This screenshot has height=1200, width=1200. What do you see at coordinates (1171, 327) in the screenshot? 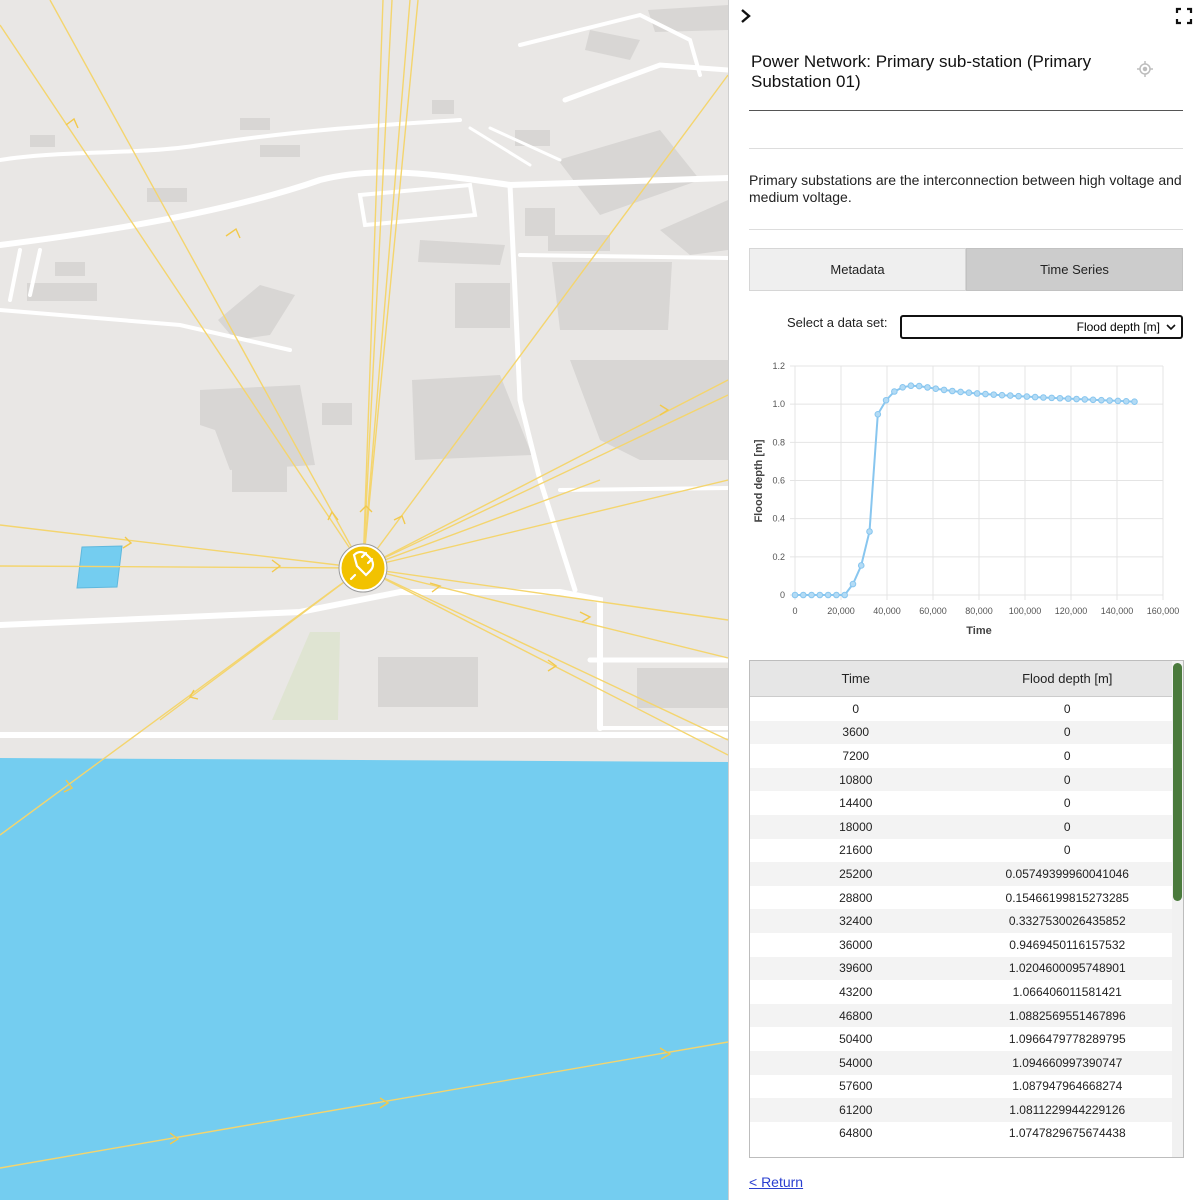
I see `chevron-down-icon` at bounding box center [1171, 327].